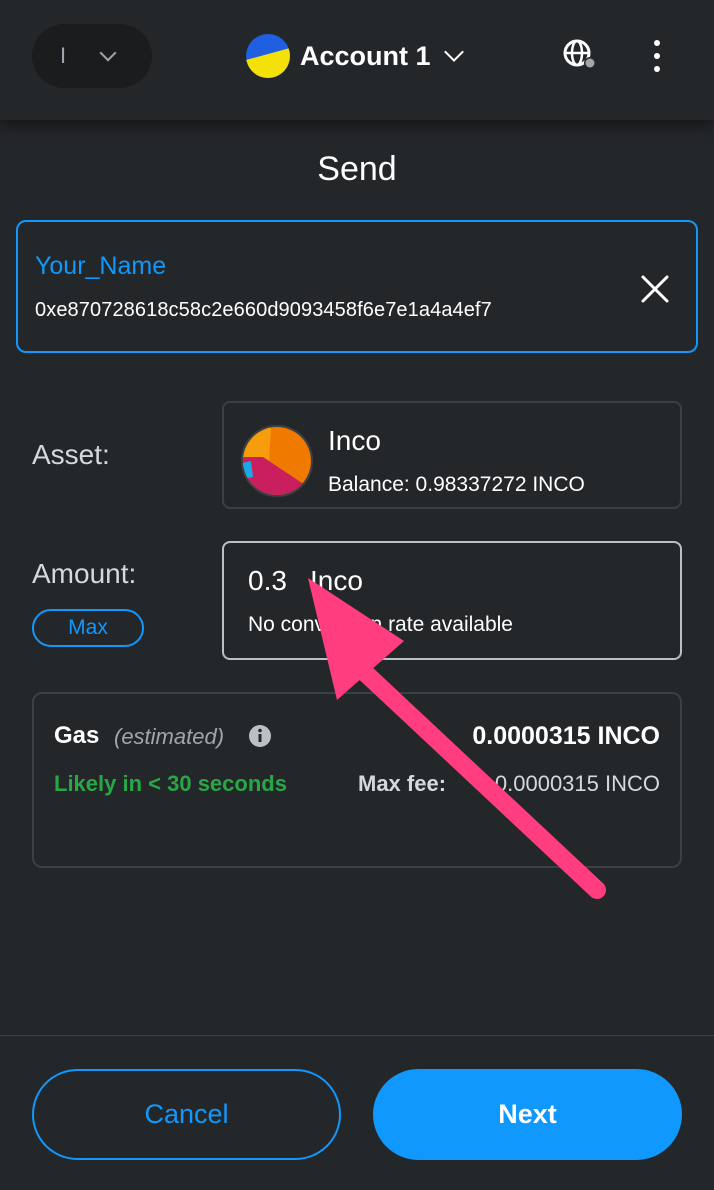  Describe the element at coordinates (169, 736) in the screenshot. I see `gas-estimated-label: (estimated)` at that location.